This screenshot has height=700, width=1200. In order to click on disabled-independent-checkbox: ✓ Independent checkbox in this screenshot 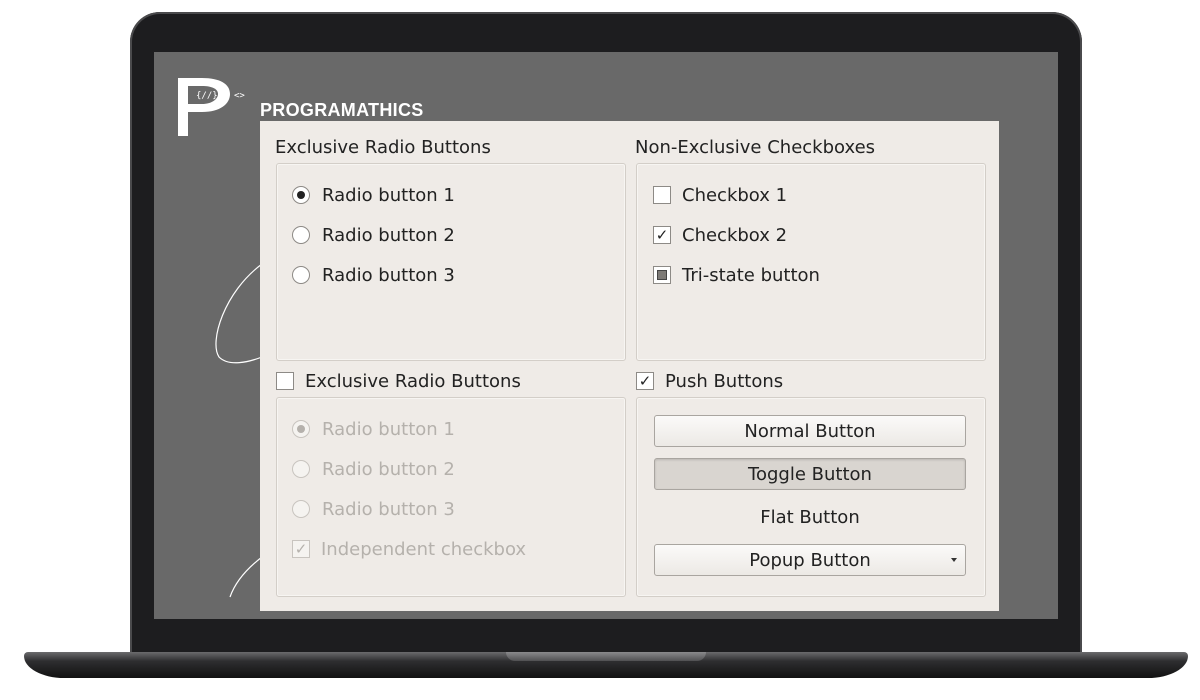, I will do `click(409, 549)`.